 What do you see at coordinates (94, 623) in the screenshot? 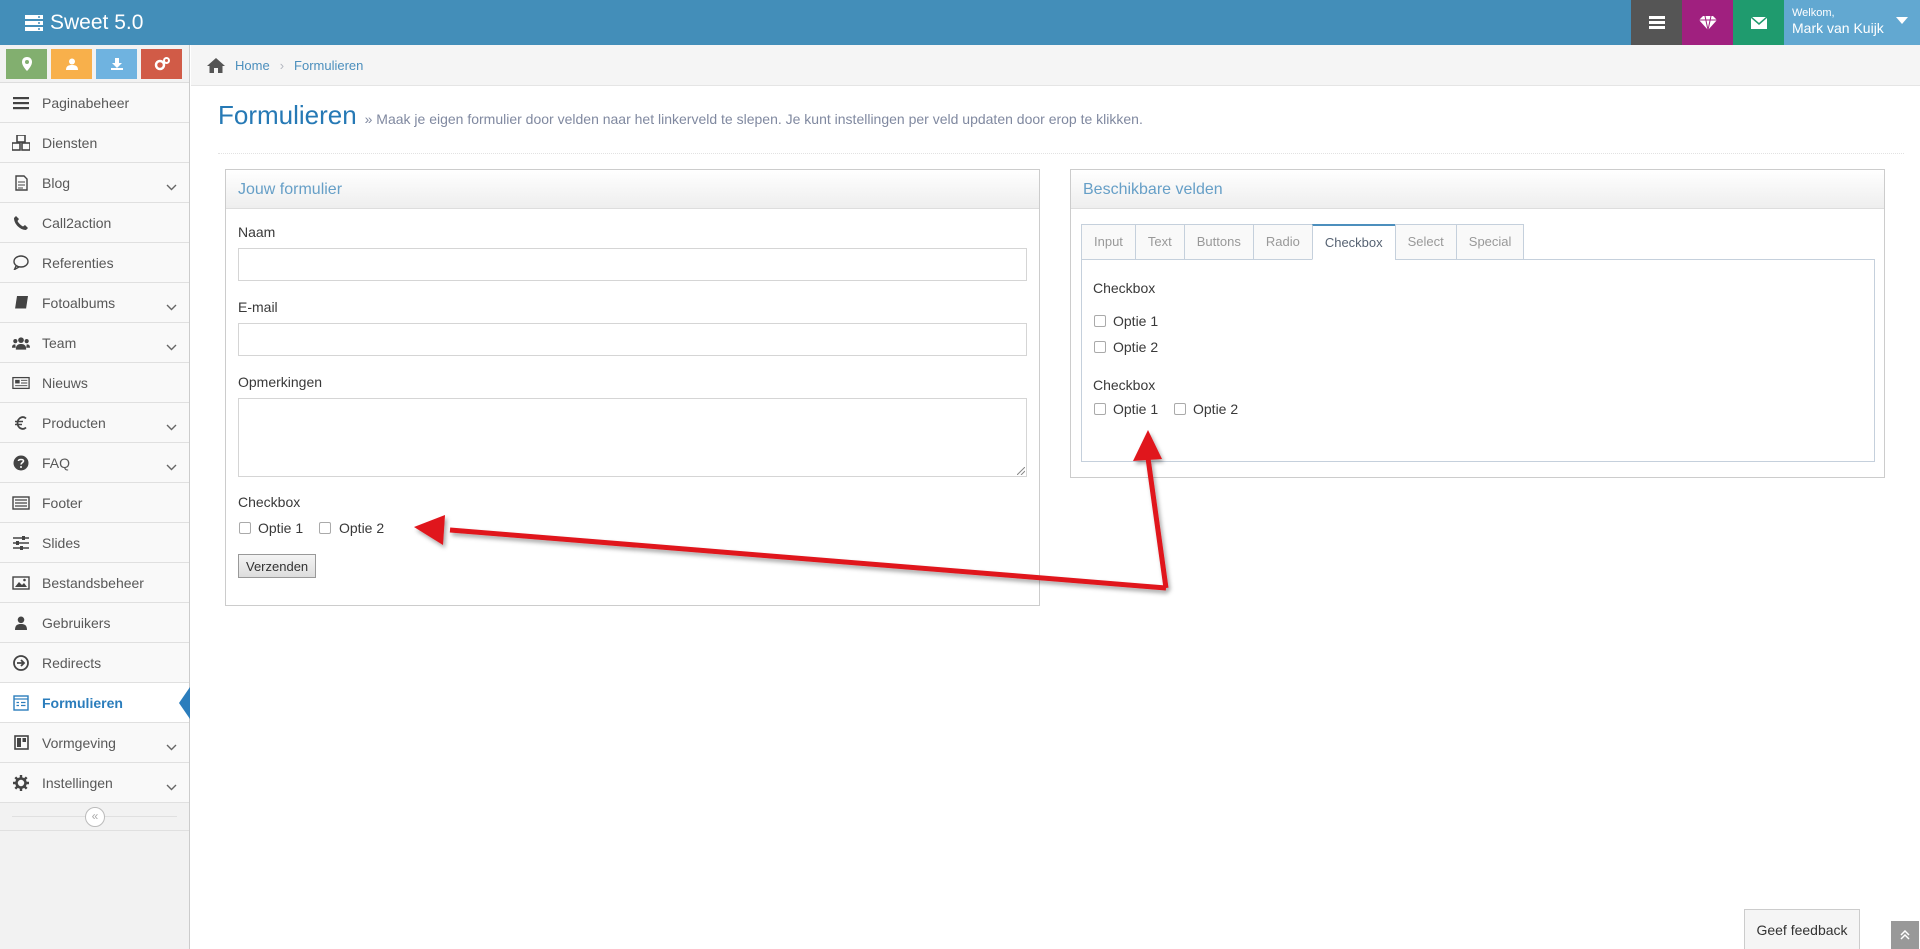
I see `sidebar-item-gebruikers: Gebruikers` at bounding box center [94, 623].